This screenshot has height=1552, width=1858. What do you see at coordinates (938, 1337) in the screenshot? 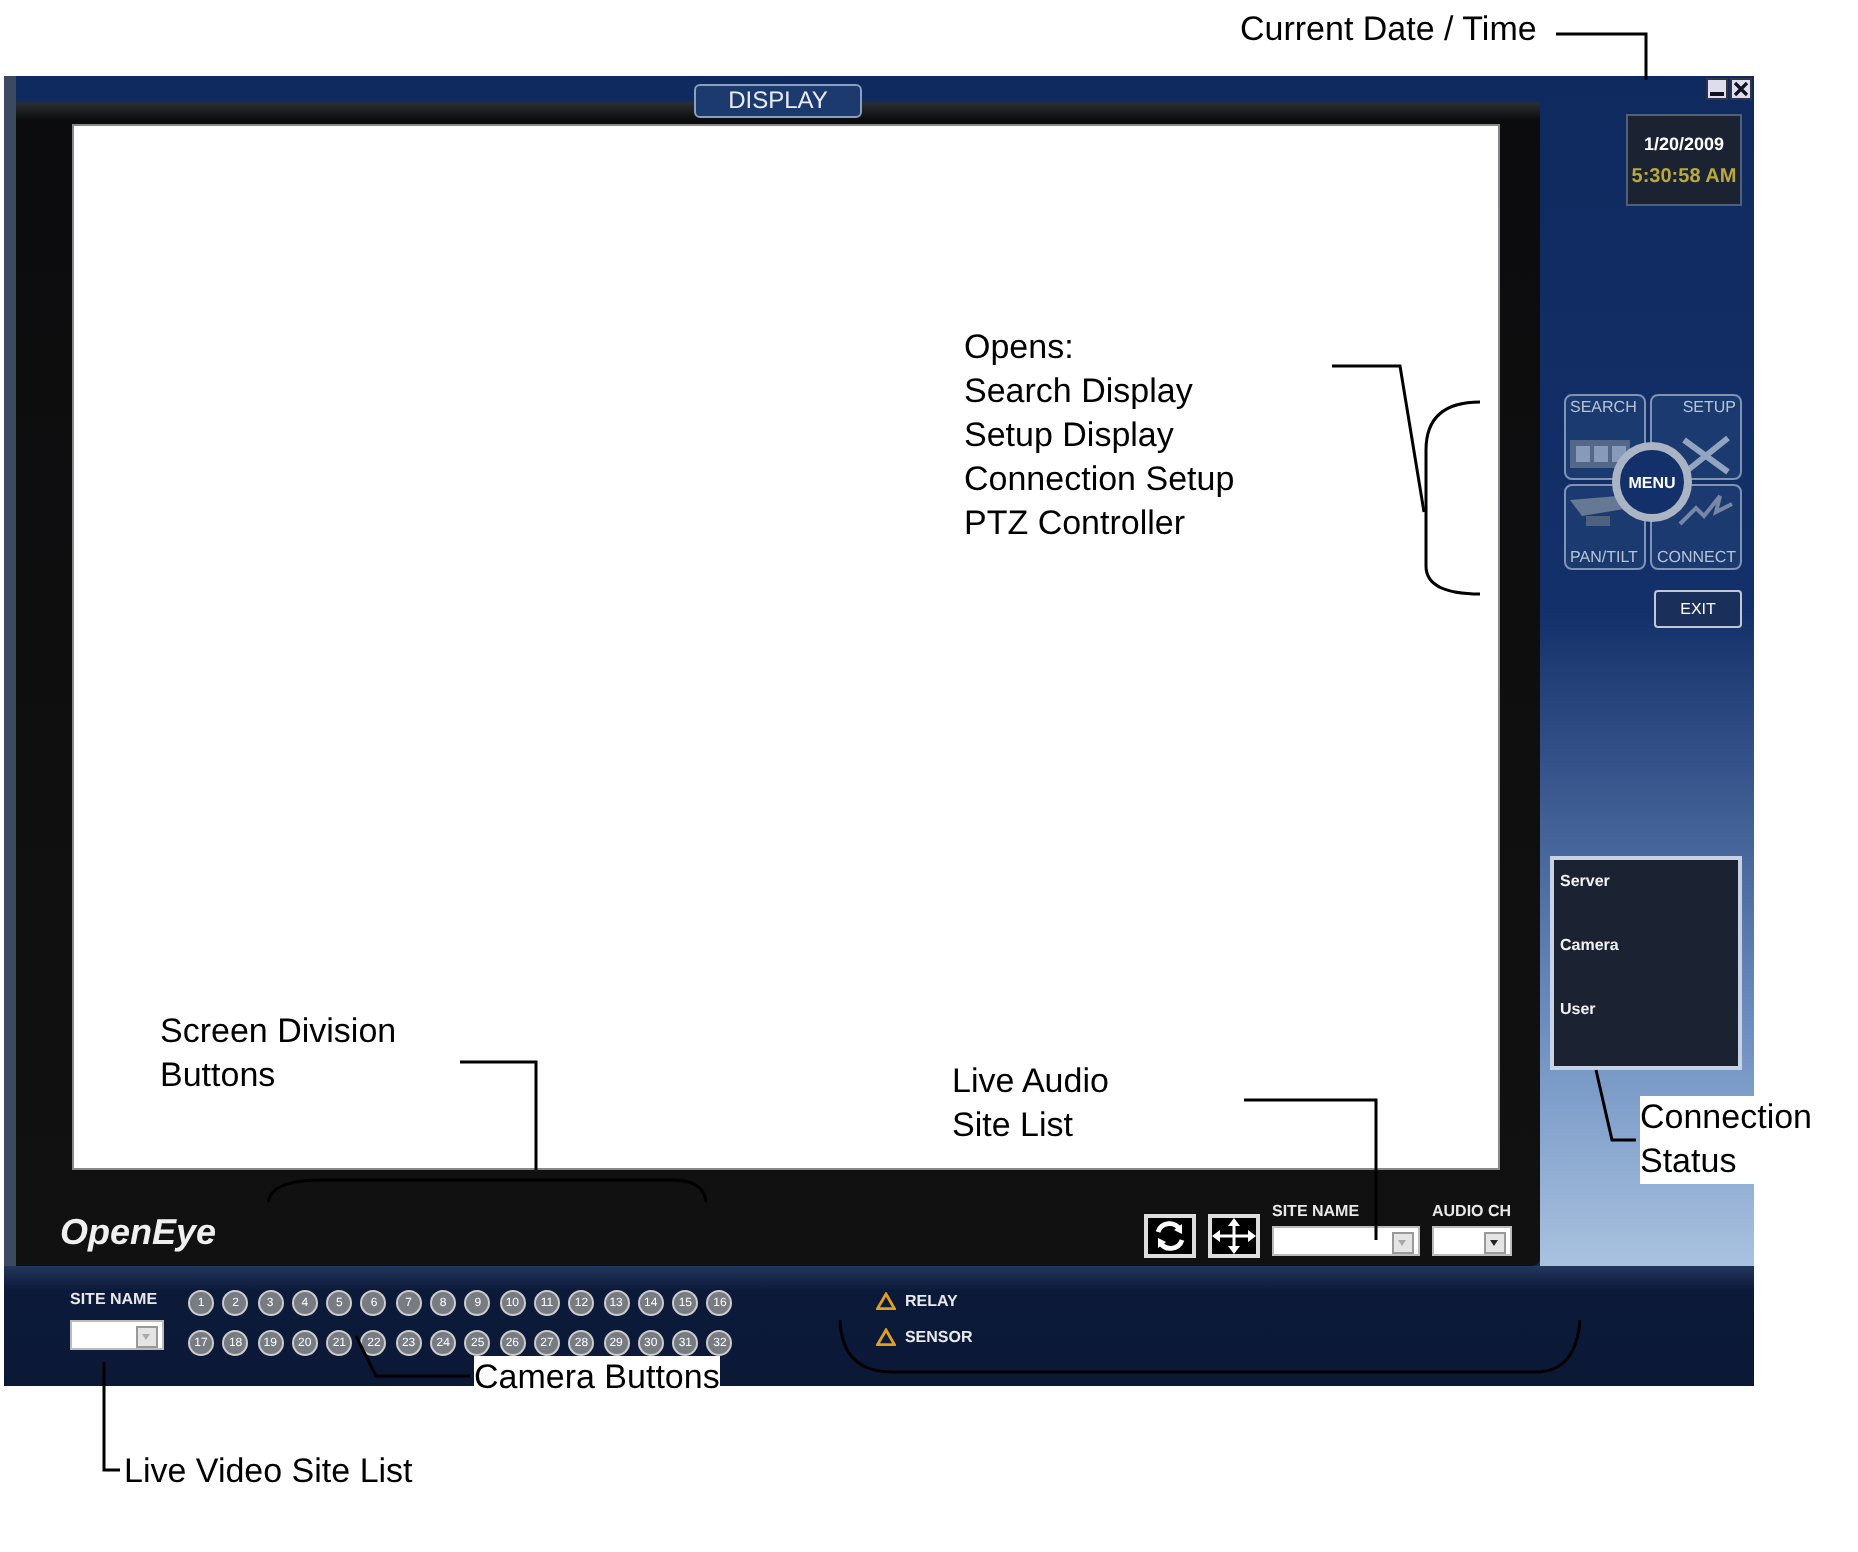
I see `alarm-label: SENSOR` at bounding box center [938, 1337].